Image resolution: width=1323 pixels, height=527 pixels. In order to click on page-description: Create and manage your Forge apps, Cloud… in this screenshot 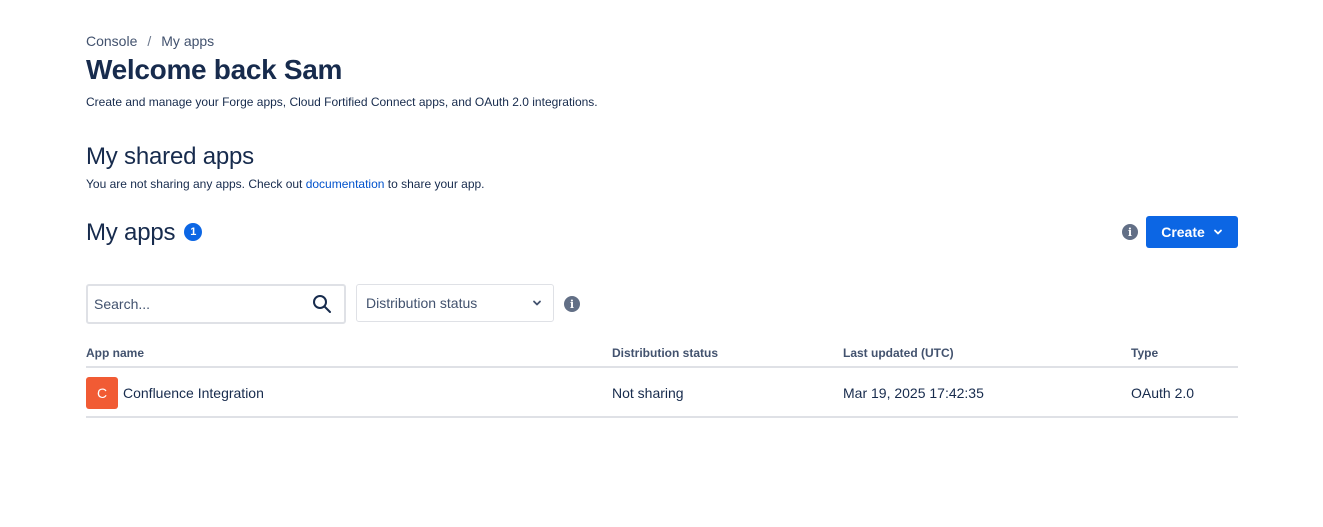, I will do `click(342, 102)`.